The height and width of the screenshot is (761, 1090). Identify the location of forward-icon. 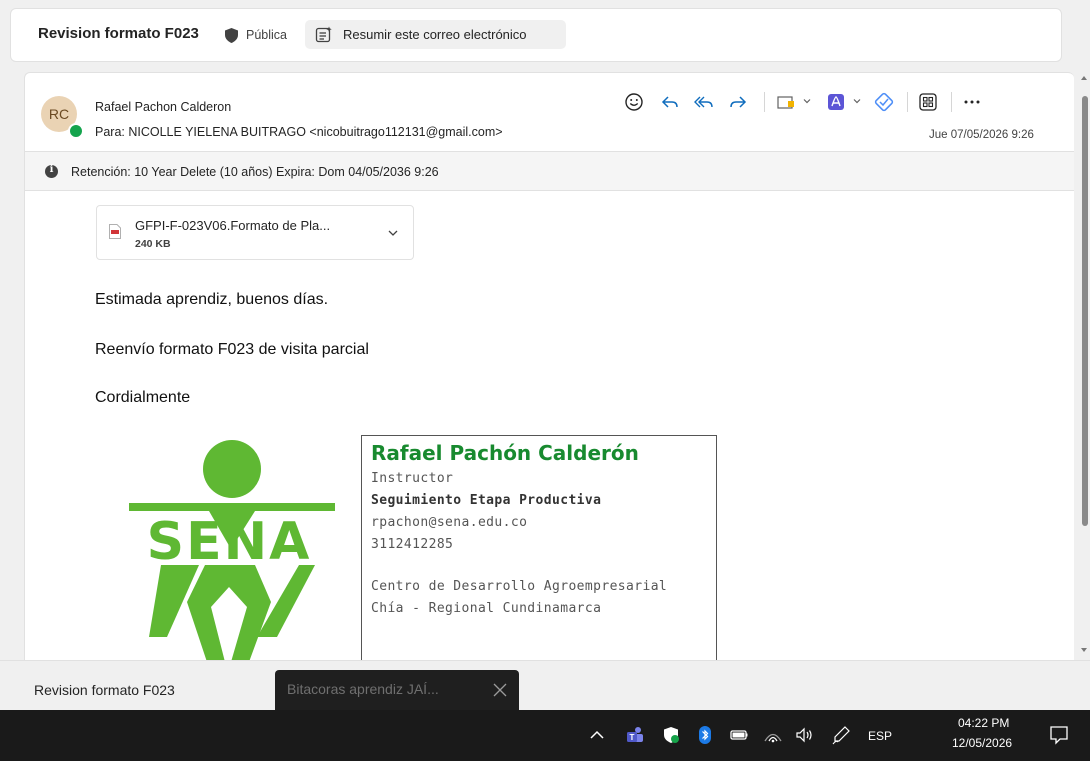
(738, 102).